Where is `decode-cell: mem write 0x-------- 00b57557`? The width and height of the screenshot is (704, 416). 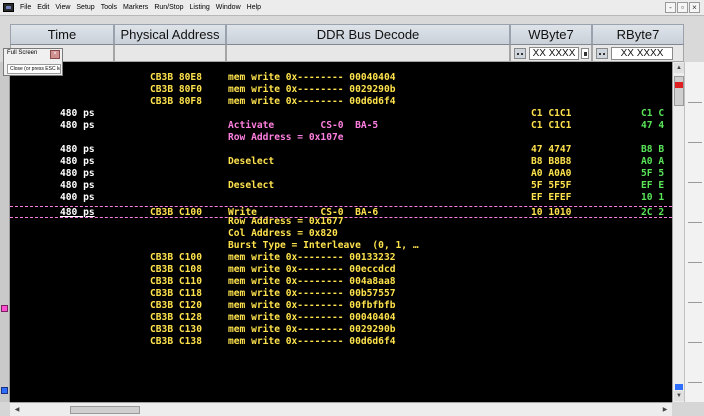
decode-cell: mem write 0x-------- 00b57557 is located at coordinates (312, 293).